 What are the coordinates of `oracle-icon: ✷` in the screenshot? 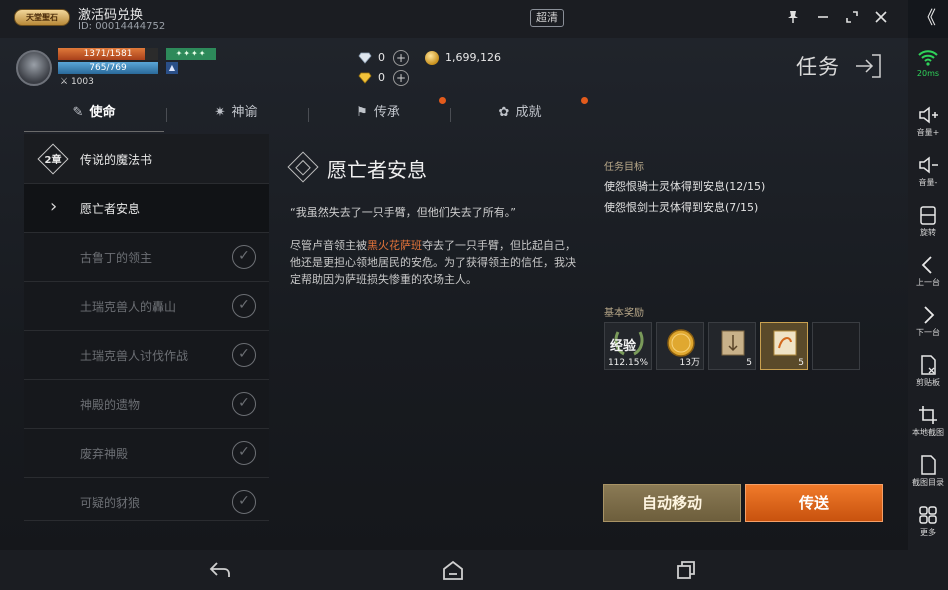 It's located at (220, 112).